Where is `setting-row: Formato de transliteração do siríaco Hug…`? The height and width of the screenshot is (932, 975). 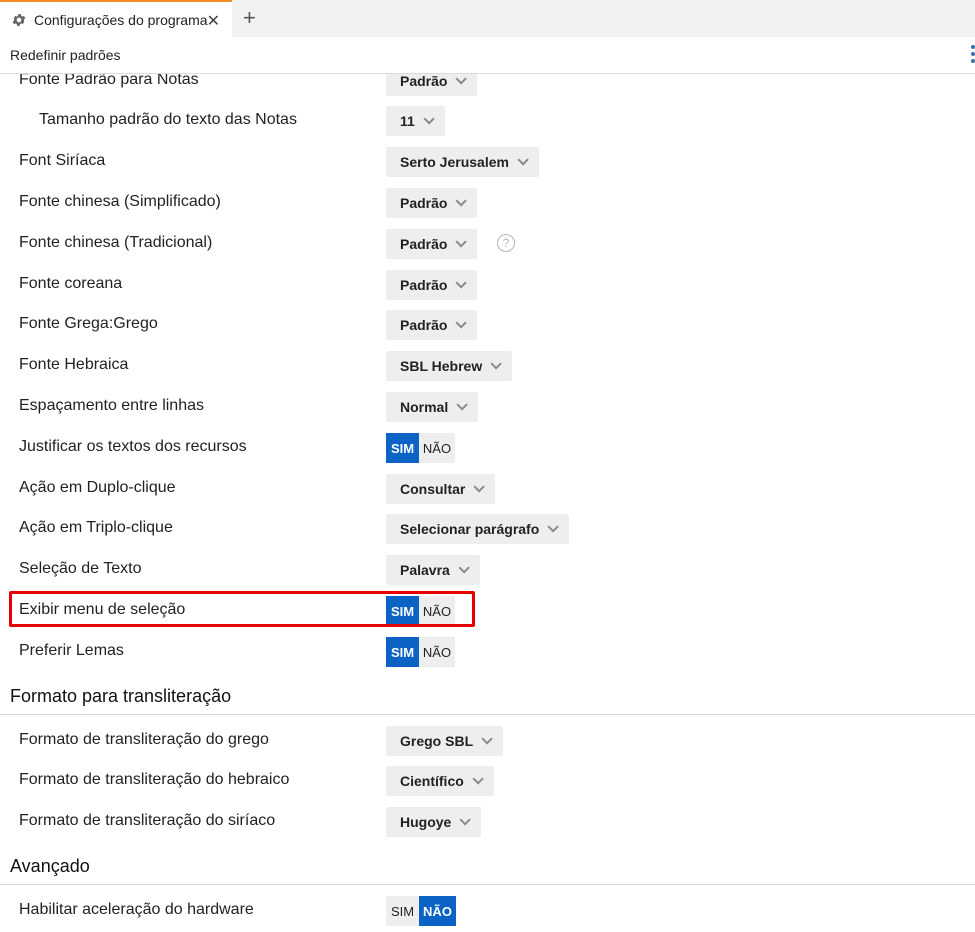 setting-row: Formato de transliteração do siríaco Hug… is located at coordinates (487, 822).